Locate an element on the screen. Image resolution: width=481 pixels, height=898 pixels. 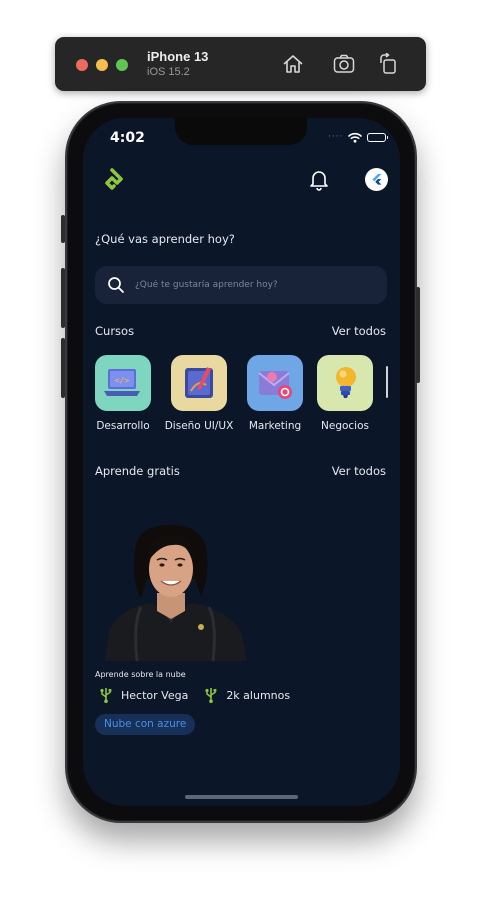
courses-see-all-link: Ver todos is located at coordinates (359, 331).